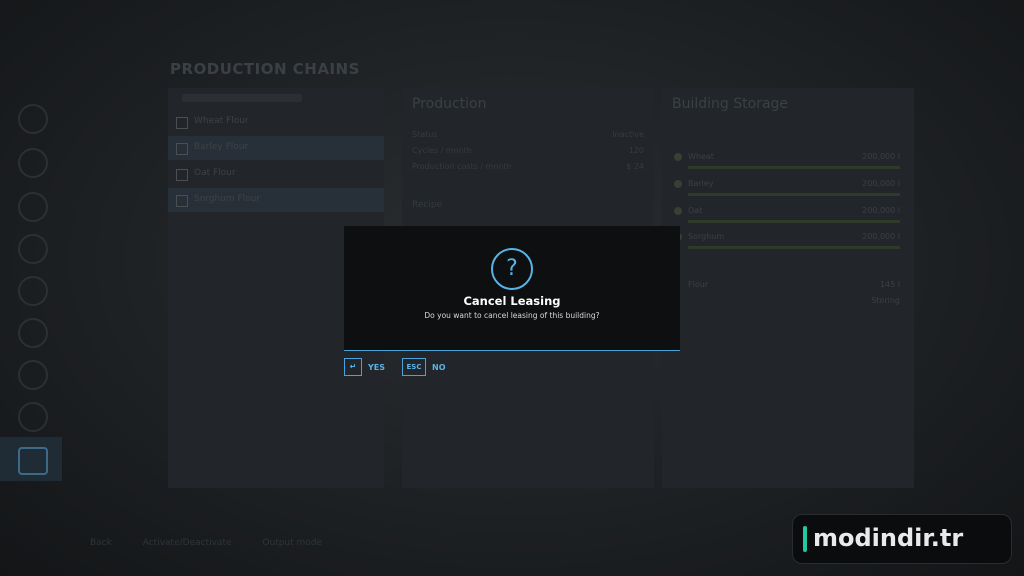 Image resolution: width=1024 pixels, height=576 pixels. Describe the element at coordinates (425, 134) in the screenshot. I see `row-label: Status` at that location.